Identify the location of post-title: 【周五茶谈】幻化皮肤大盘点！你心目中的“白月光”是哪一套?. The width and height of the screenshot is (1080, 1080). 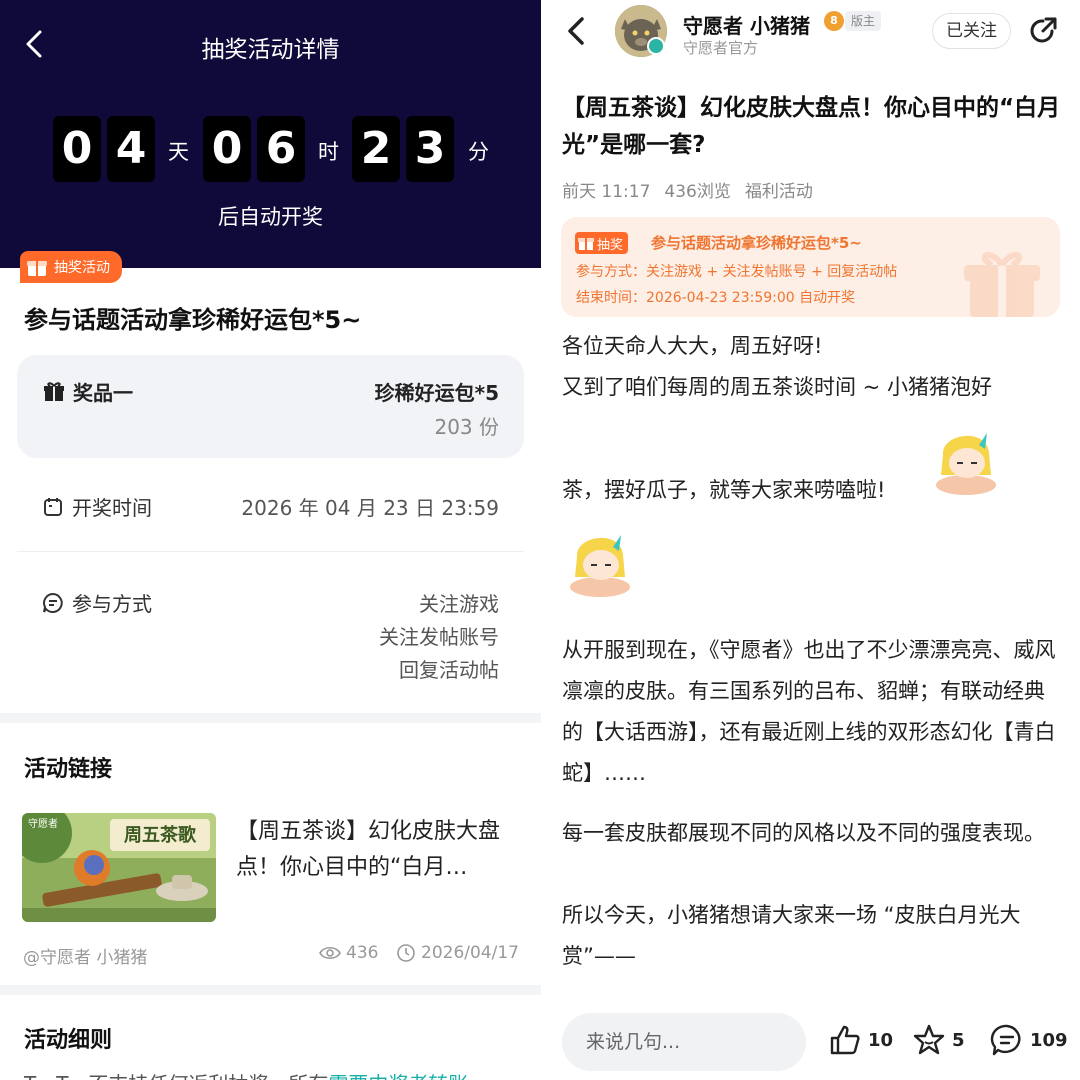
(811, 126).